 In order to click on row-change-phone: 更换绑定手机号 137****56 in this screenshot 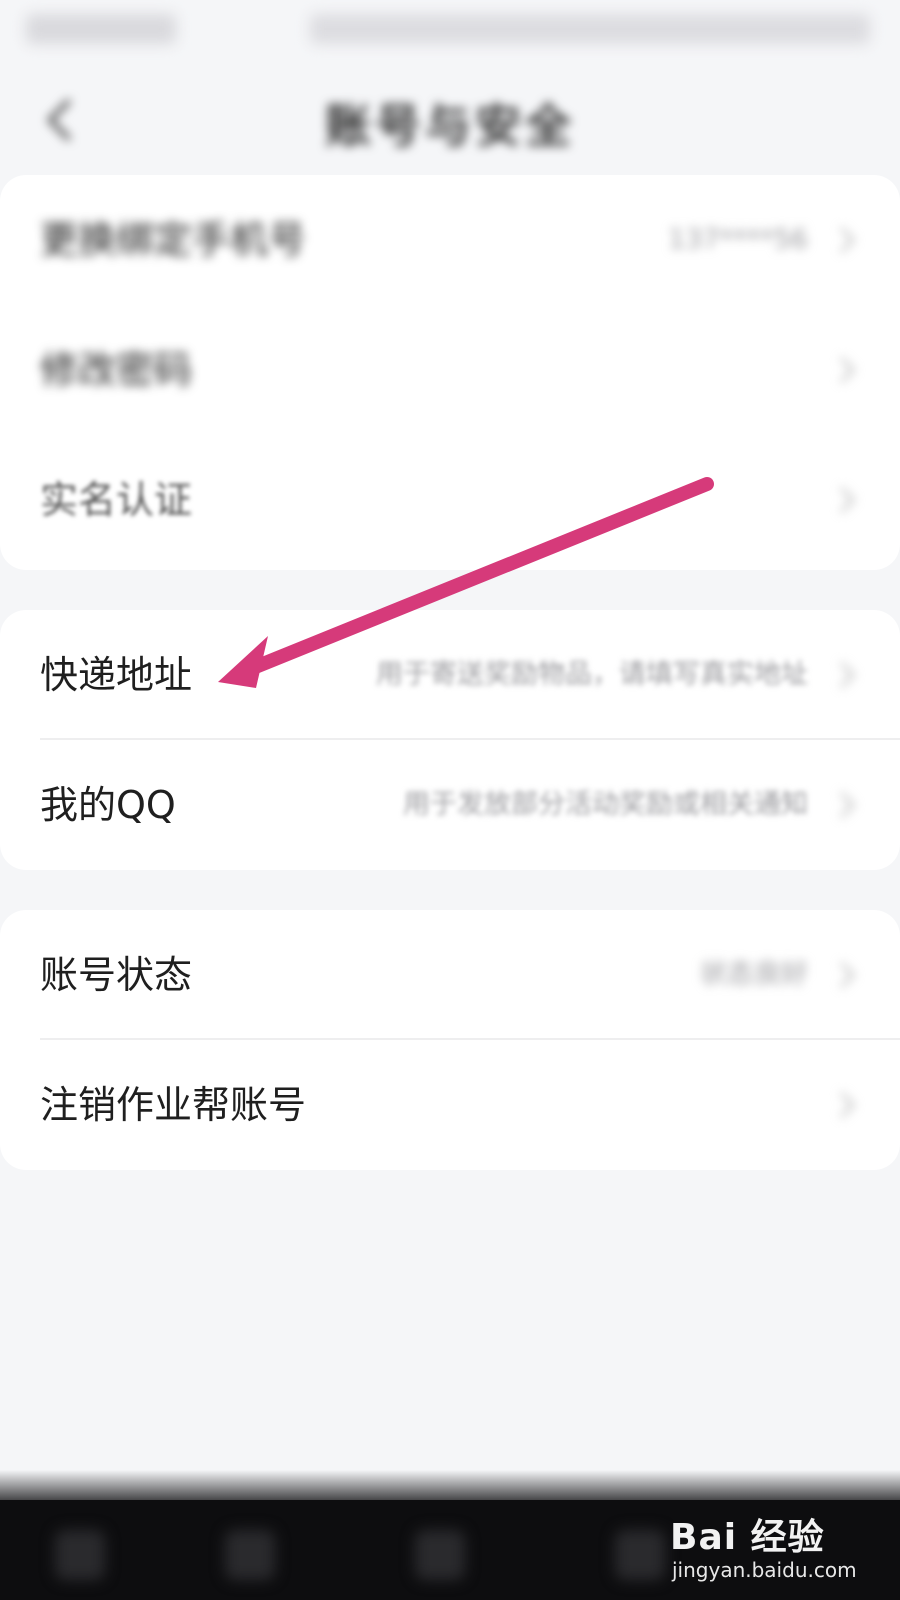, I will do `click(450, 240)`.